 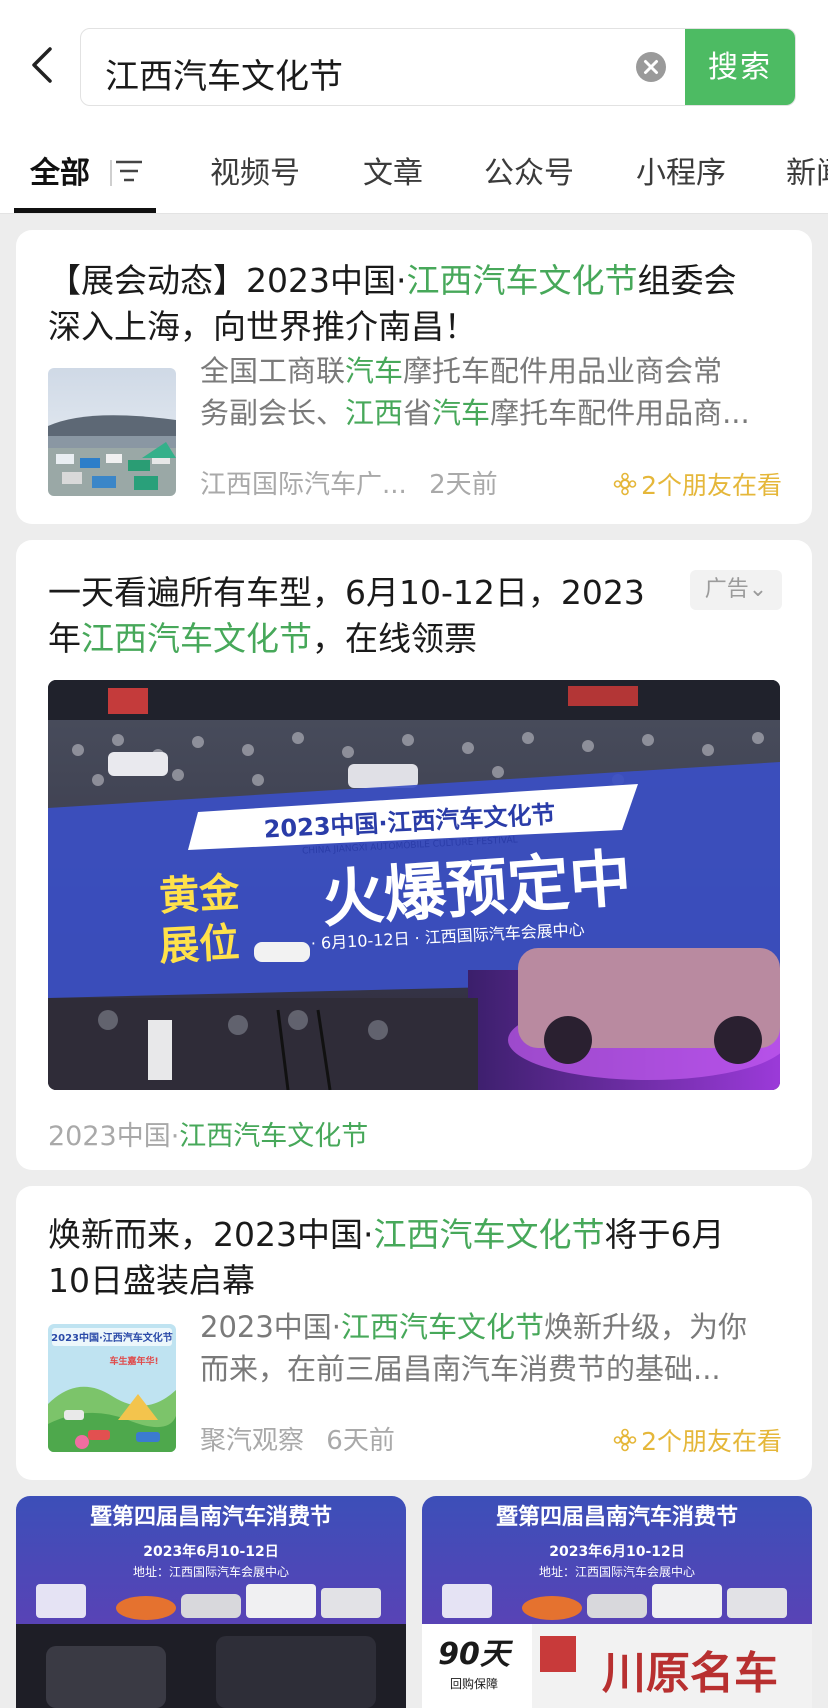 What do you see at coordinates (208, 1133) in the screenshot?
I see `ad-source: 2023中国·江西汽车文化节` at bounding box center [208, 1133].